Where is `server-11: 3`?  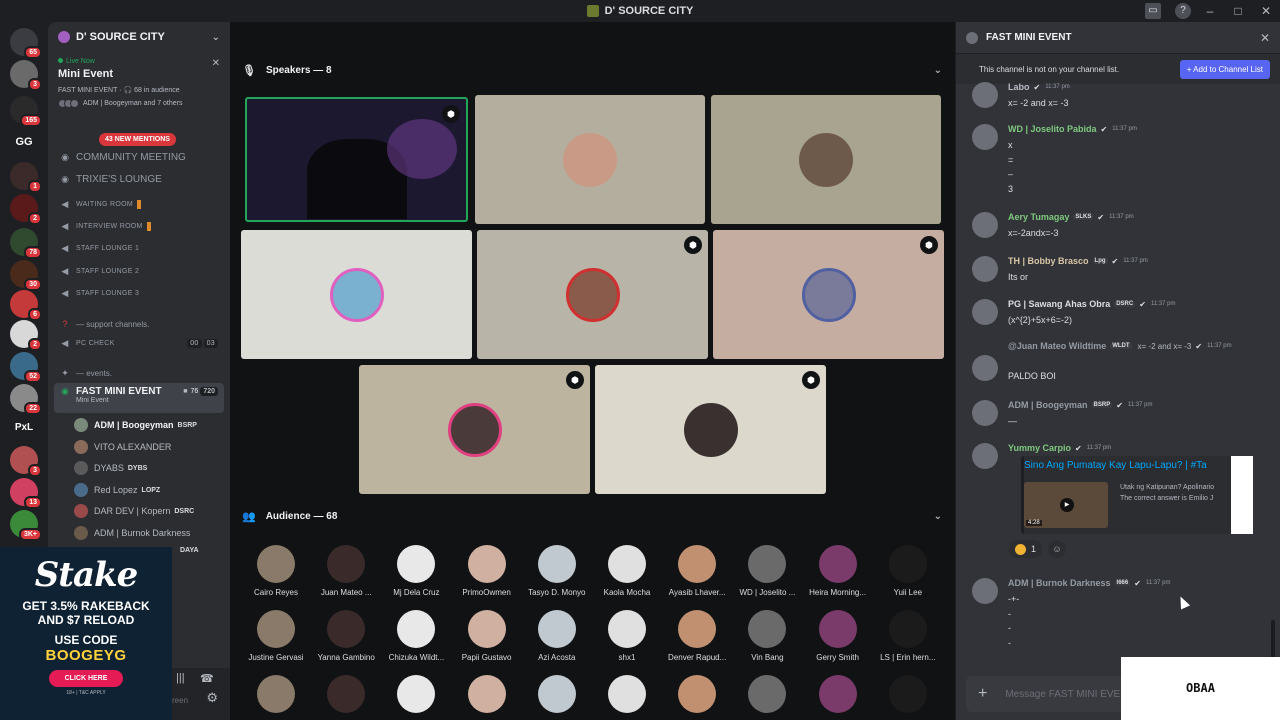 server-11: 3 is located at coordinates (26, 461).